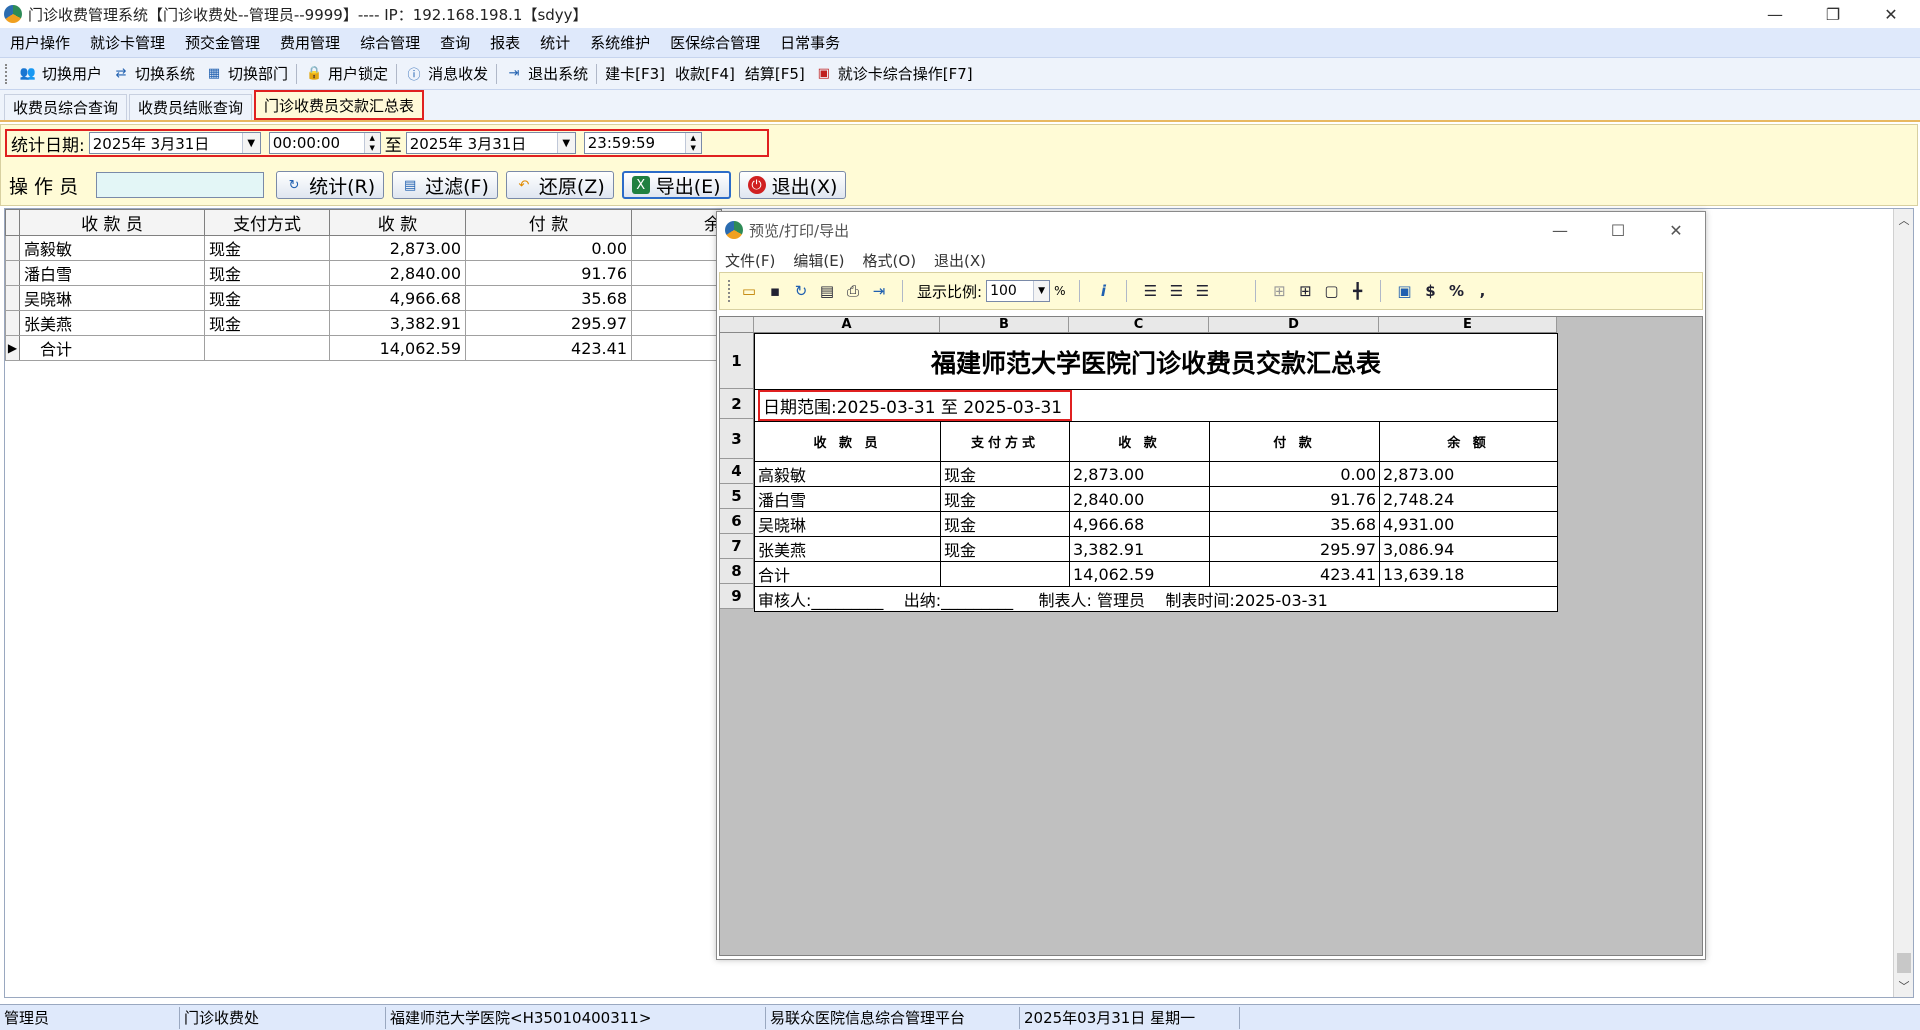  I want to click on operator-input, so click(180, 185).